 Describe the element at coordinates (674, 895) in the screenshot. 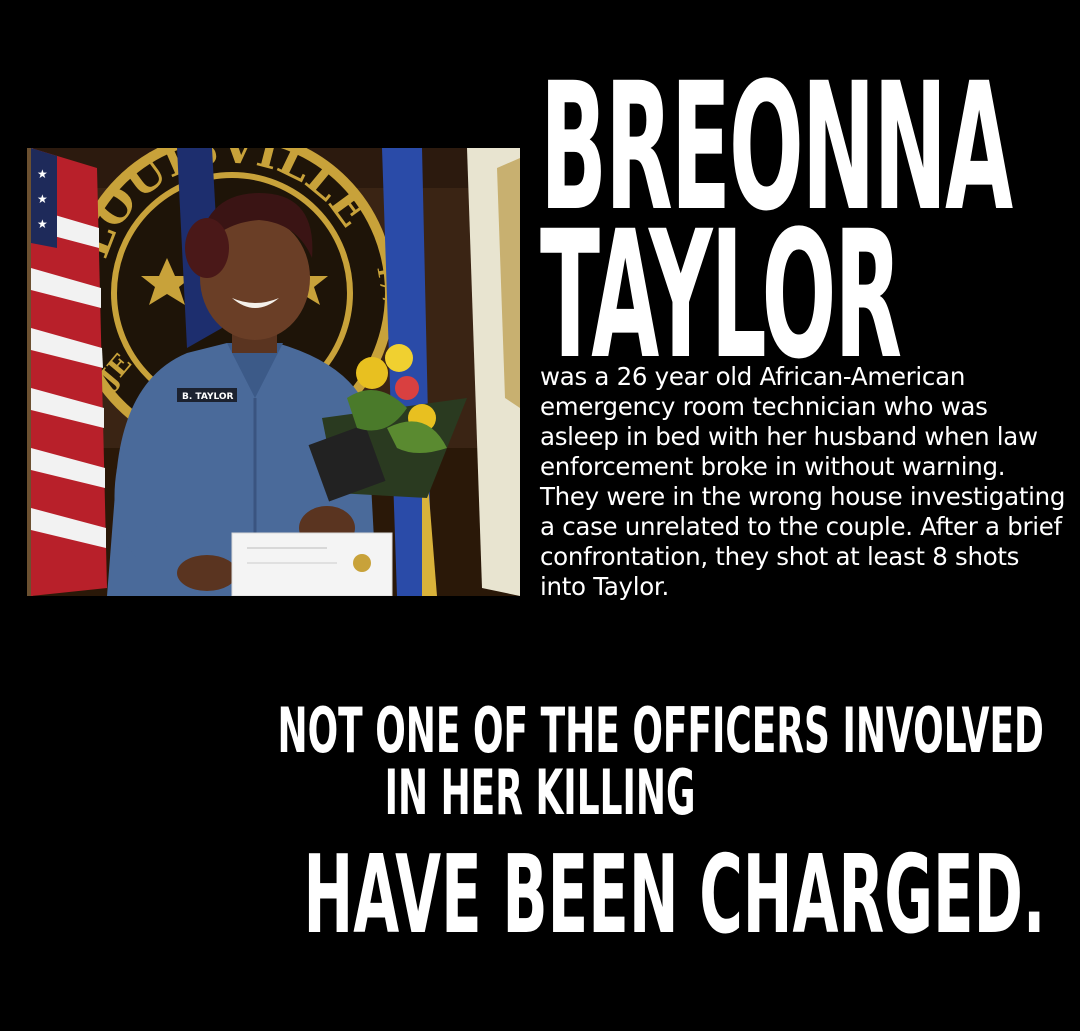

I see `headline-line-3-text: HAVE BEEN CHARGED.` at that location.